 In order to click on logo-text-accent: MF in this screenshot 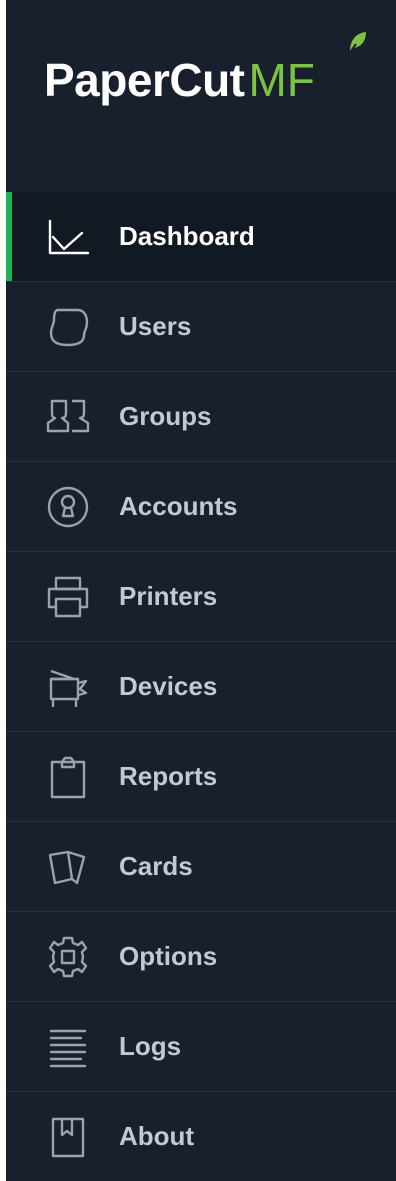, I will do `click(281, 80)`.